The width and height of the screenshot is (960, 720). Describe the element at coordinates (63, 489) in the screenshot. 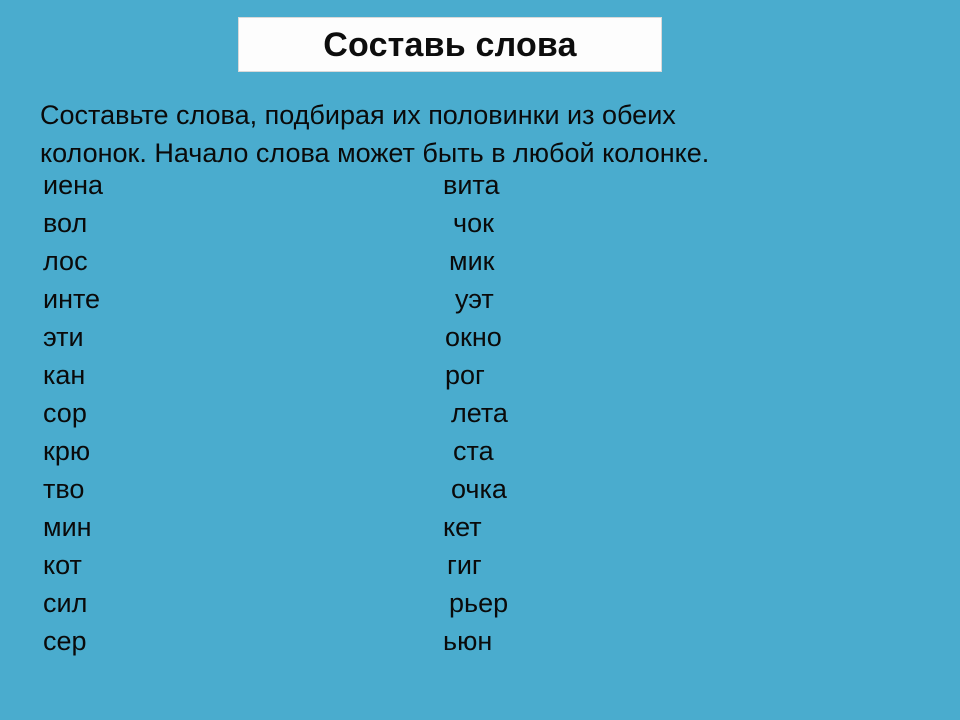

I see `word-left: тво` at that location.